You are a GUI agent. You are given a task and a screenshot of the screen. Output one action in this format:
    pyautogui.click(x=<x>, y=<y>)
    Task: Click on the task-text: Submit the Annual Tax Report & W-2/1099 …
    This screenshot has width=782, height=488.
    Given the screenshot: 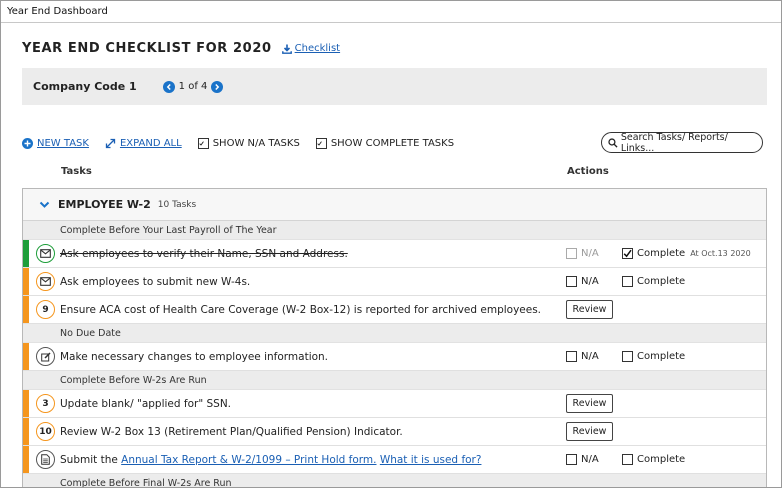 What is the action you would take?
    pyautogui.click(x=270, y=460)
    